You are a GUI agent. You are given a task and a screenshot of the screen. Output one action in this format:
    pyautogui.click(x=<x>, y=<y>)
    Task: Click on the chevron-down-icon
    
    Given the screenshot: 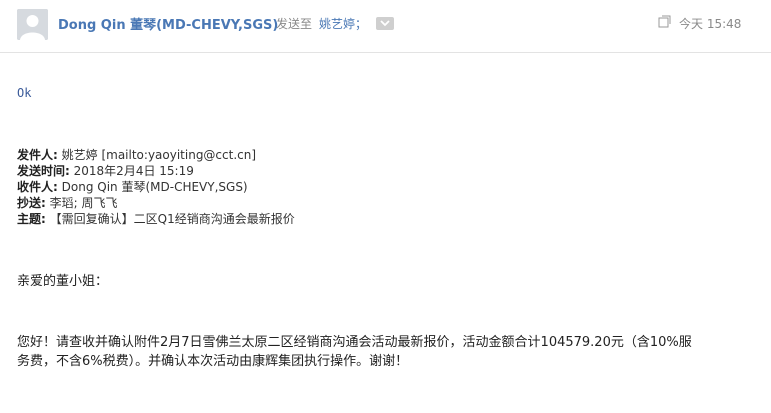 What is the action you would take?
    pyautogui.click(x=385, y=23)
    